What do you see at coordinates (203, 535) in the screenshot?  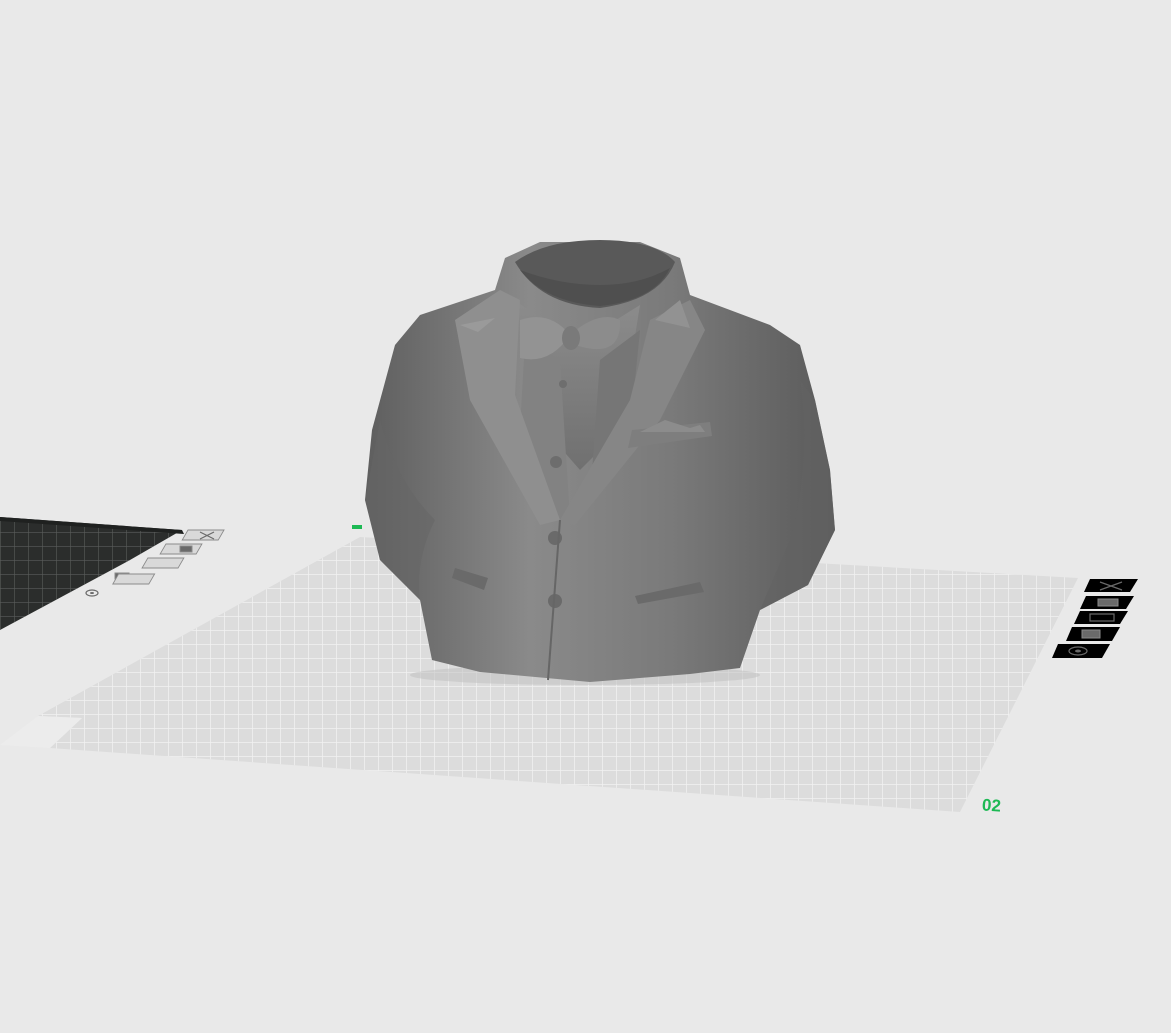 I see `plate-1-close-button` at bounding box center [203, 535].